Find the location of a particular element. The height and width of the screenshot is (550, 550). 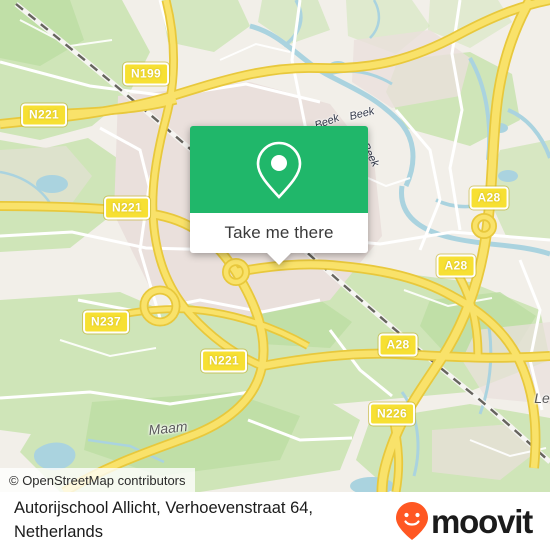

map-pin-icon is located at coordinates (279, 170).